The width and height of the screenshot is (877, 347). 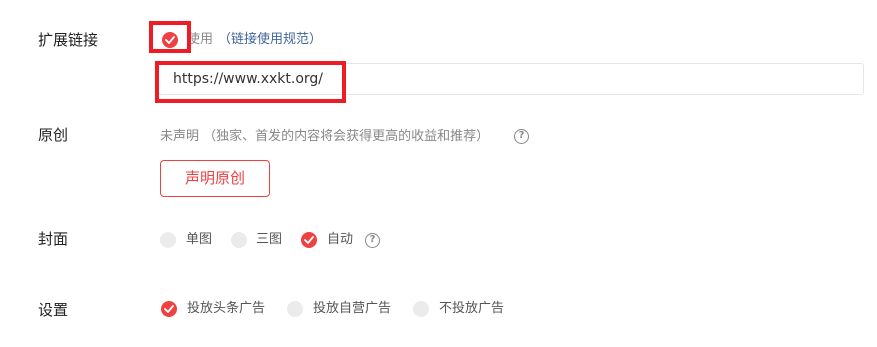 What do you see at coordinates (53, 310) in the screenshot?
I see `settings-label: 设置` at bounding box center [53, 310].